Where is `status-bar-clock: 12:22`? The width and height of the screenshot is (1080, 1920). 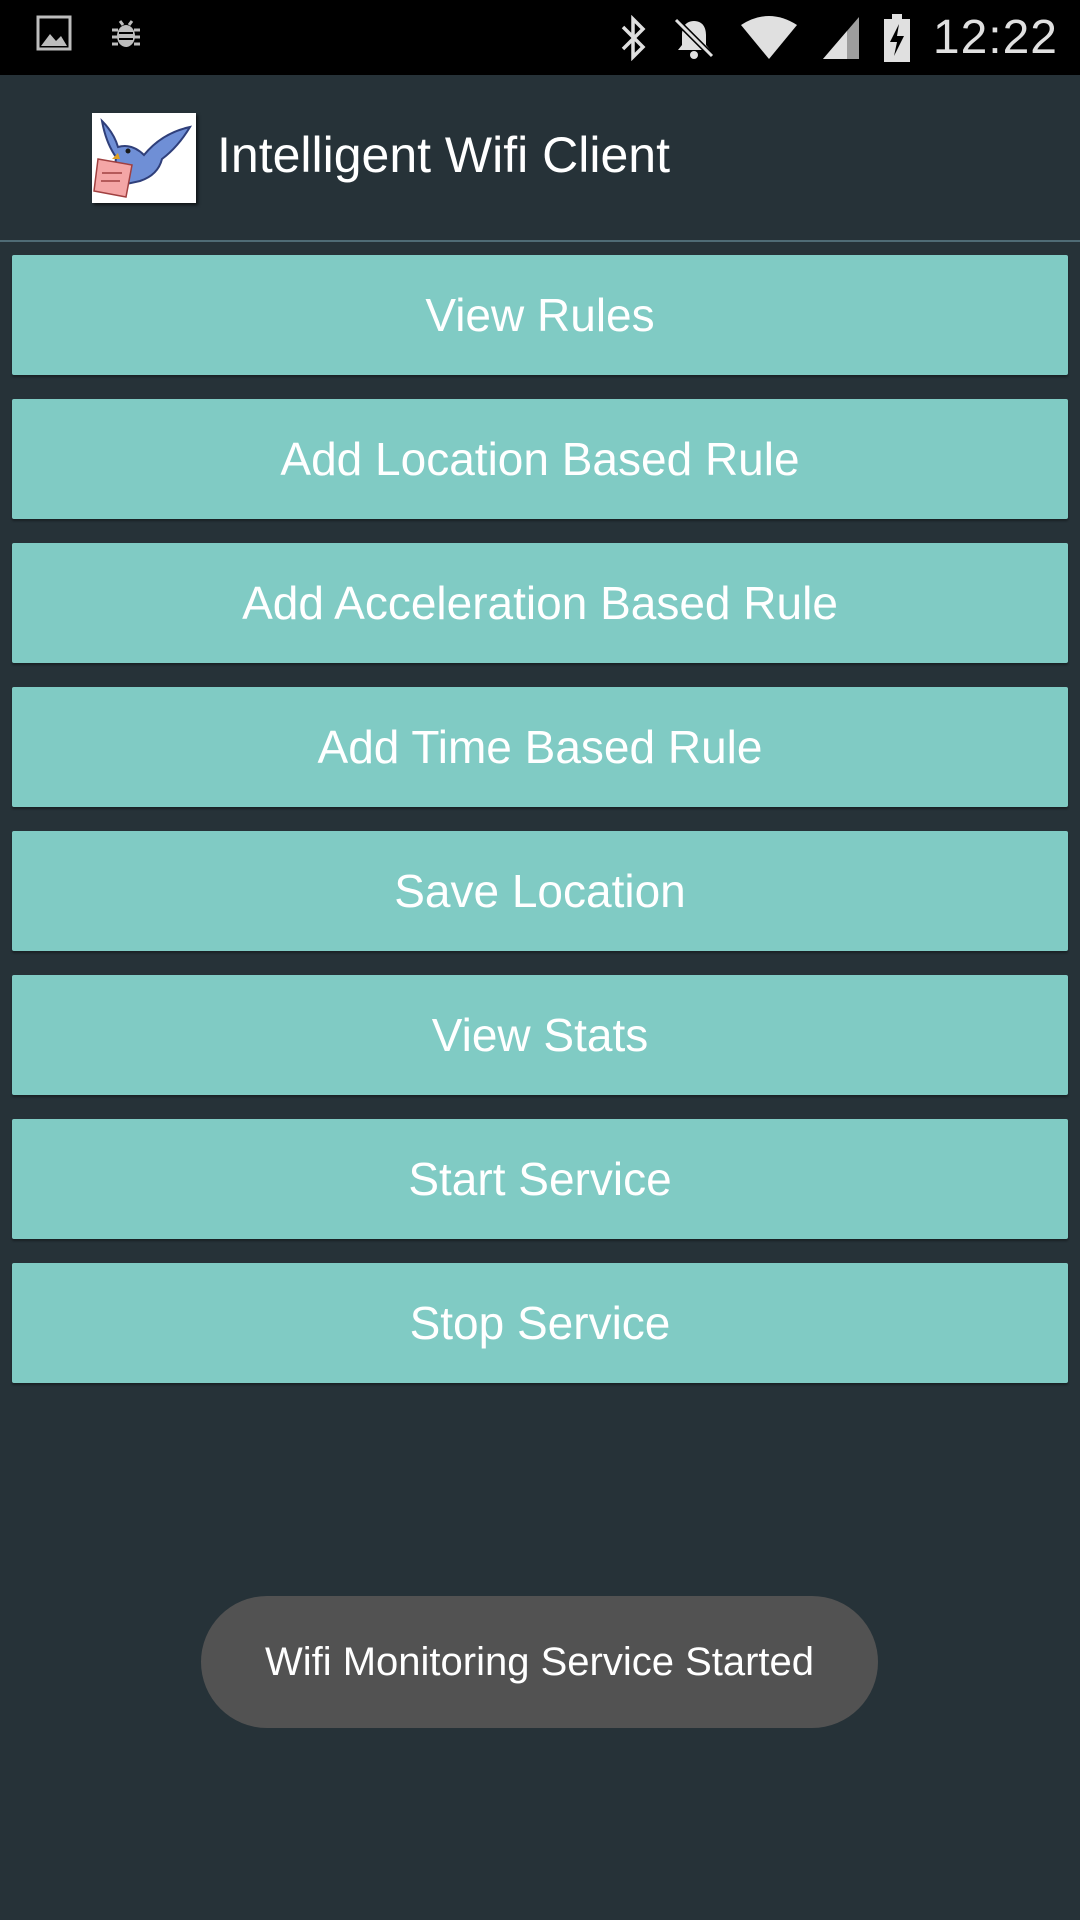
status-bar-clock: 12:22 is located at coordinates (995, 37).